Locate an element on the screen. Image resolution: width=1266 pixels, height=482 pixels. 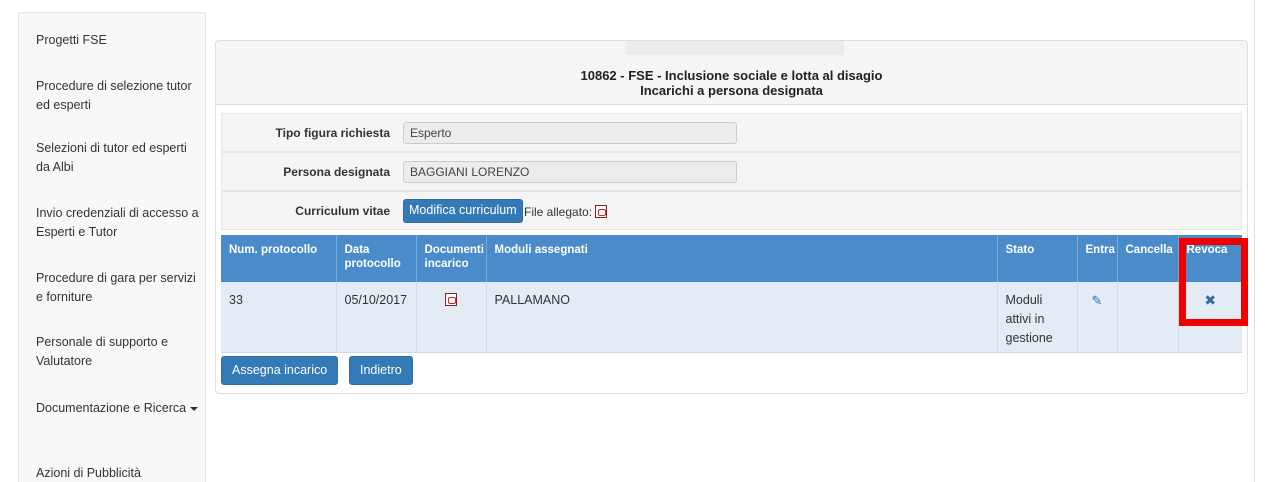
pencil-icon: ✎ is located at coordinates (1097, 300).